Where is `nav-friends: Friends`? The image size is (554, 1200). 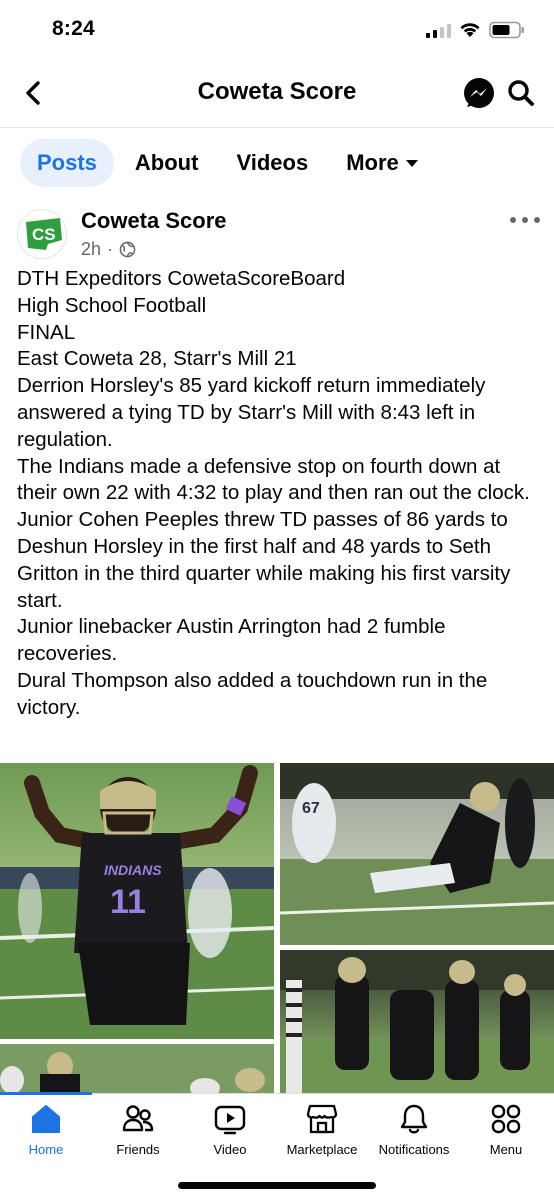 nav-friends: Friends is located at coordinates (138, 1133).